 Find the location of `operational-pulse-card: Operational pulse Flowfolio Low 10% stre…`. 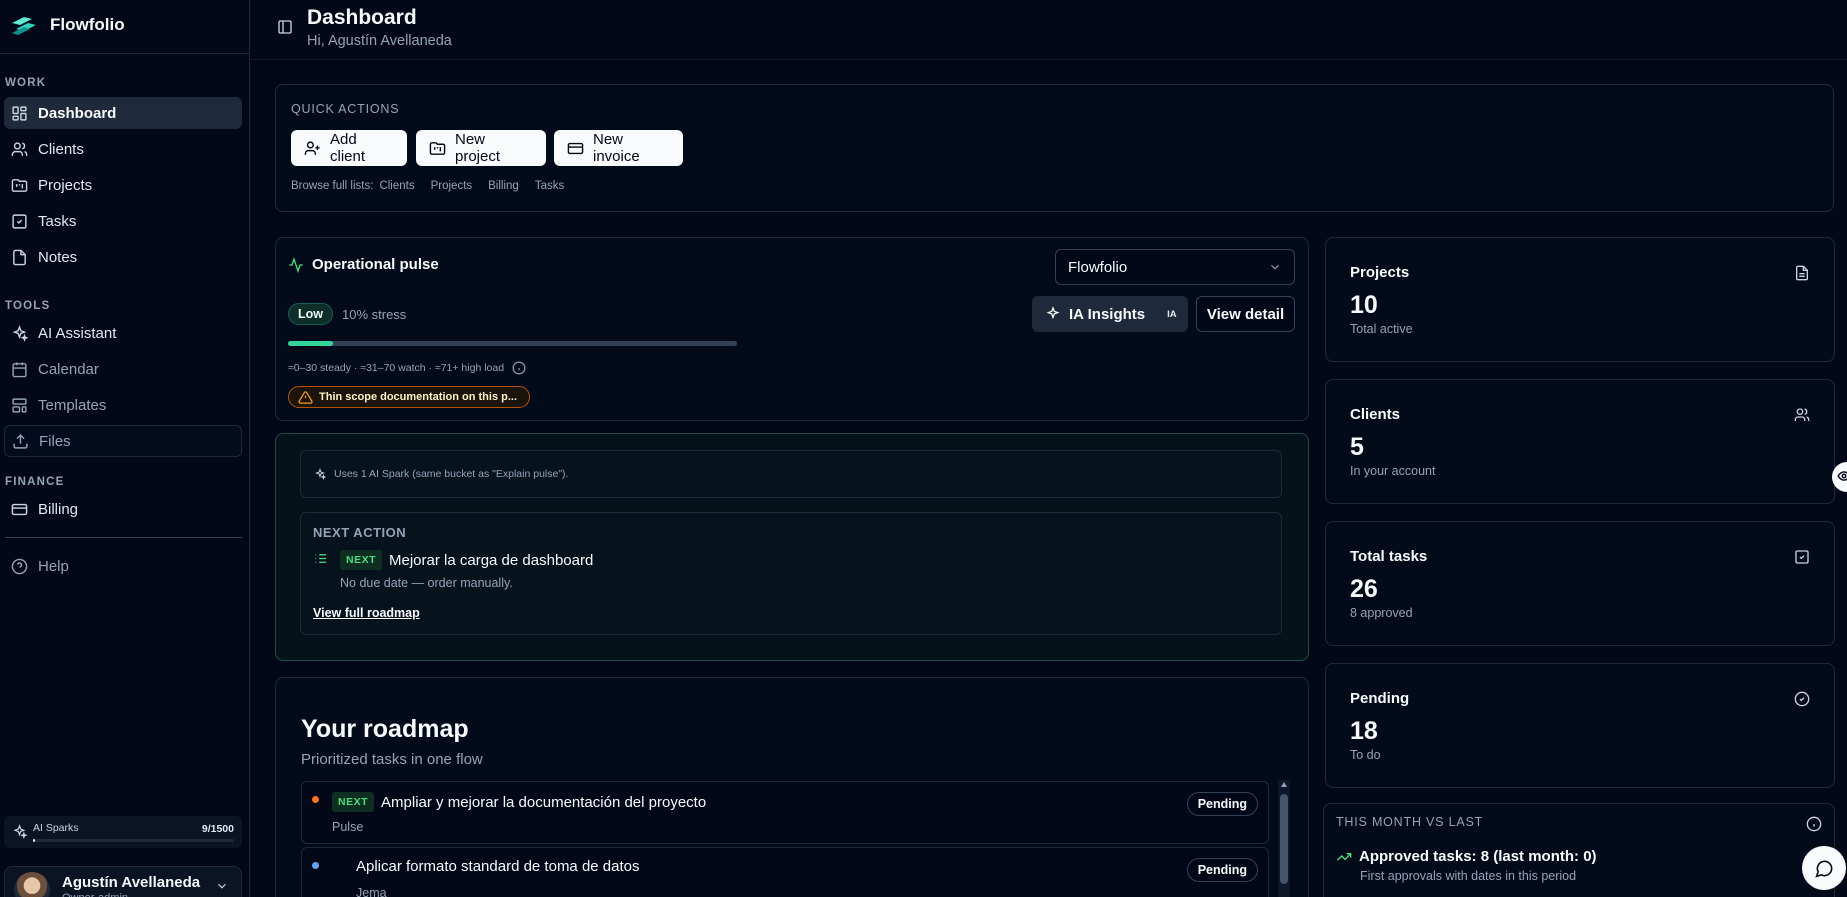

operational-pulse-card: Operational pulse Flowfolio Low 10% stre… is located at coordinates (792, 329).